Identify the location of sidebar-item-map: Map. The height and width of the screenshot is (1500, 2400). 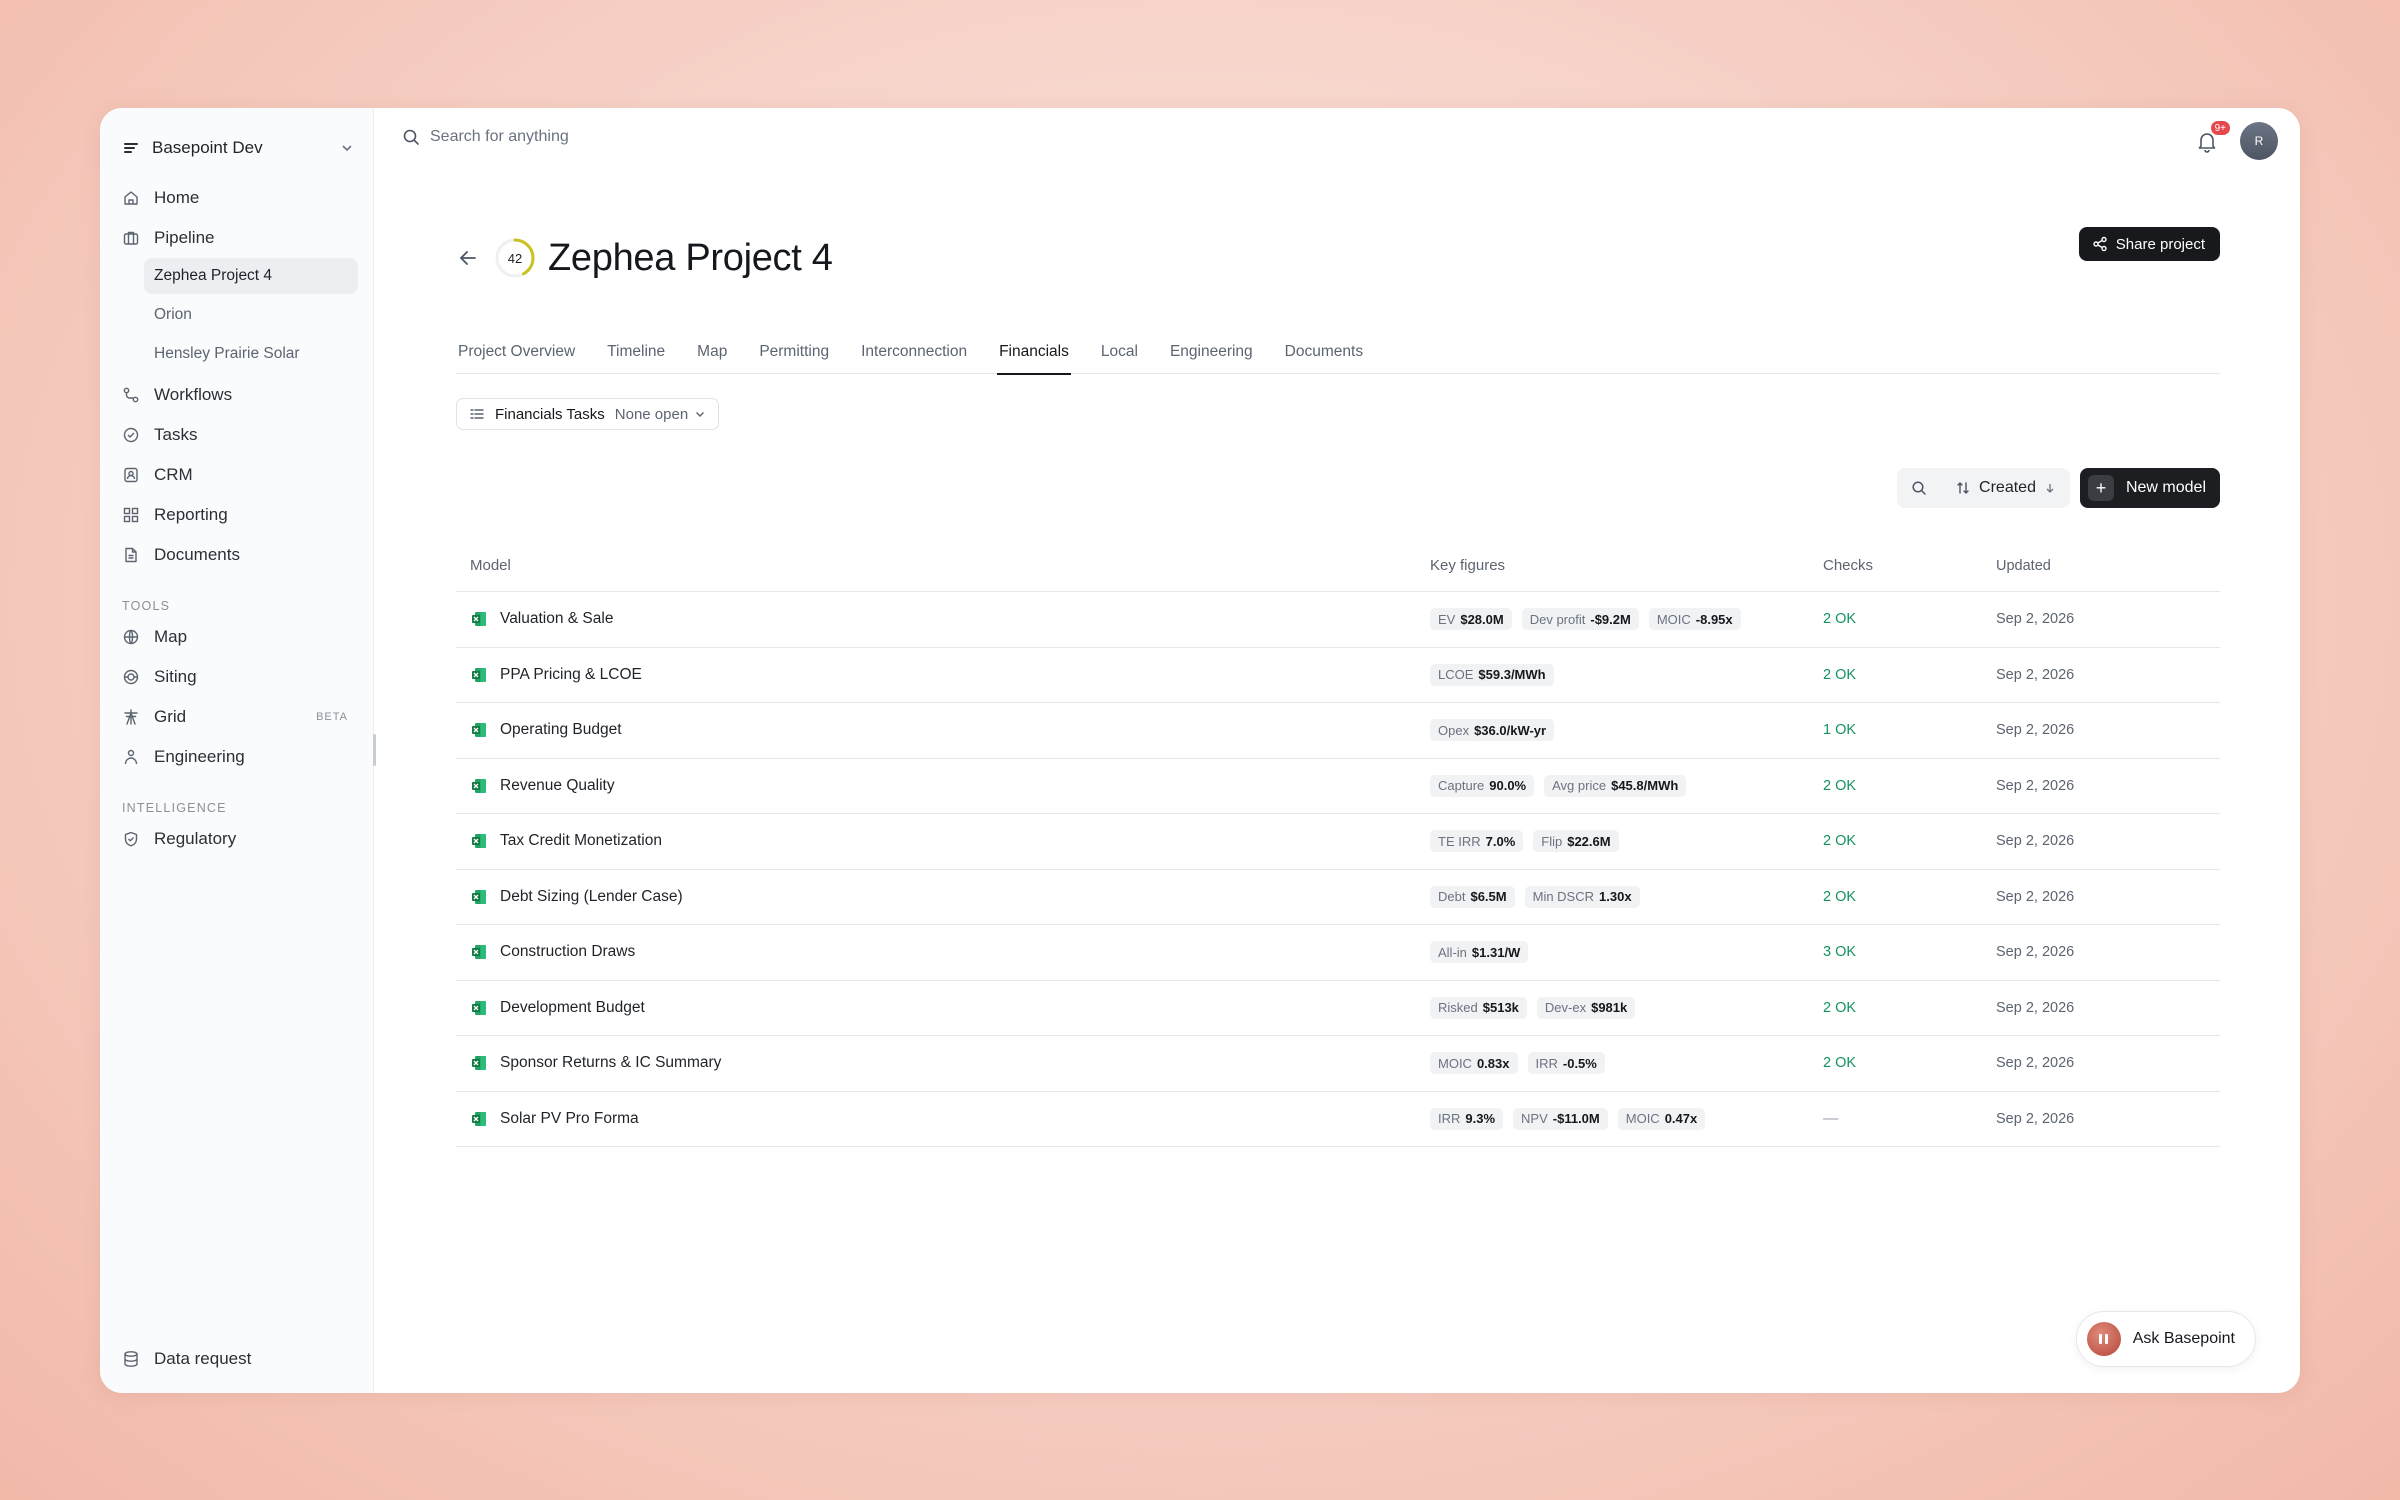
(242, 637).